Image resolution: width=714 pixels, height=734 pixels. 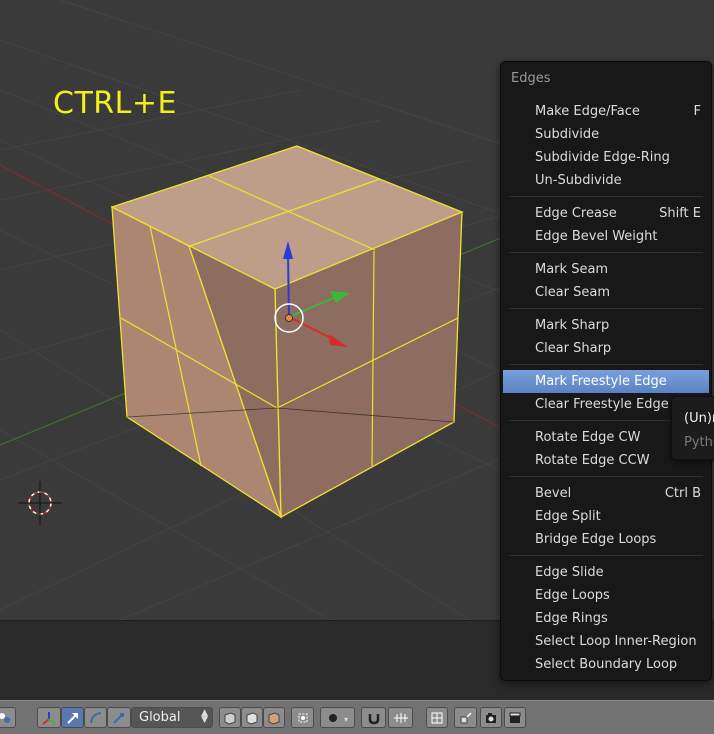 I want to click on cube-edge-icon, so click(x=252, y=718).